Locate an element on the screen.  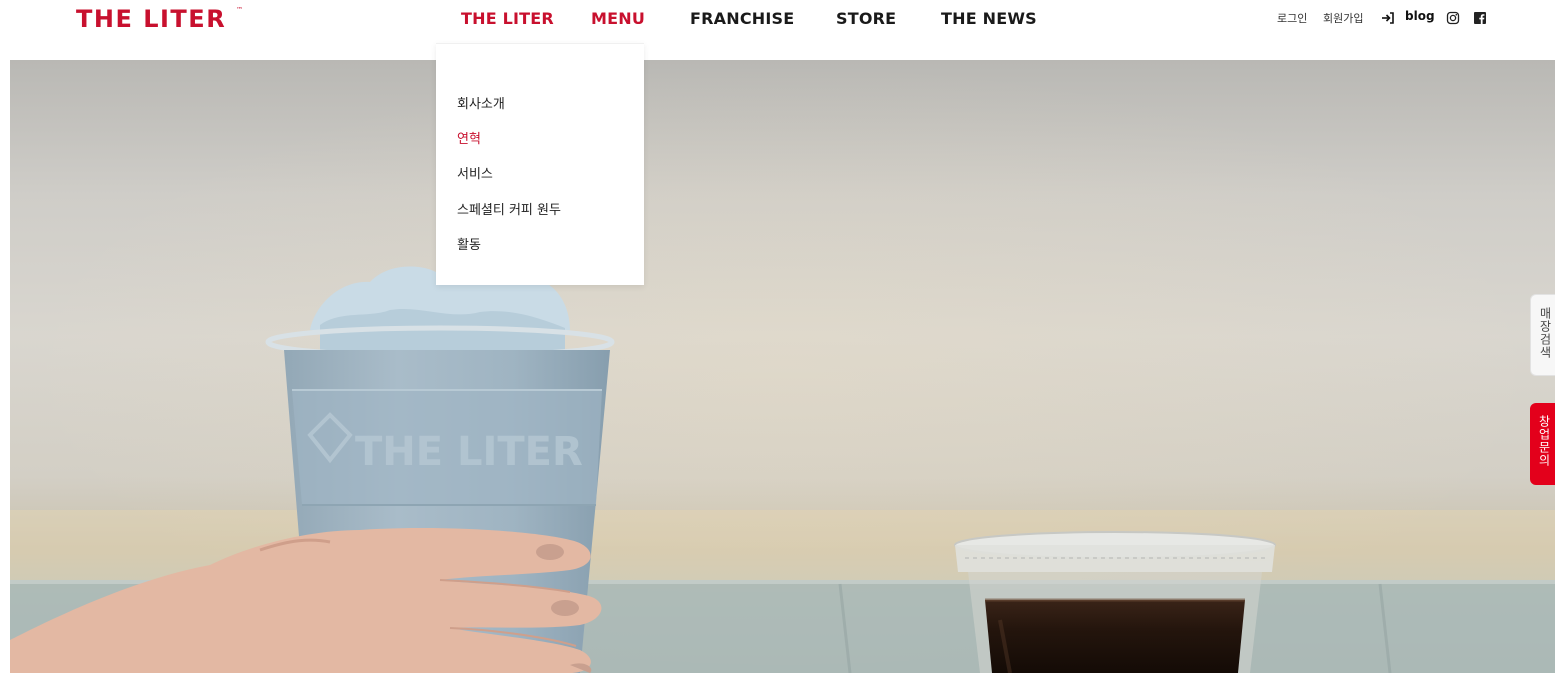
cup-brand-emboss: THE LITER is located at coordinates (469, 452).